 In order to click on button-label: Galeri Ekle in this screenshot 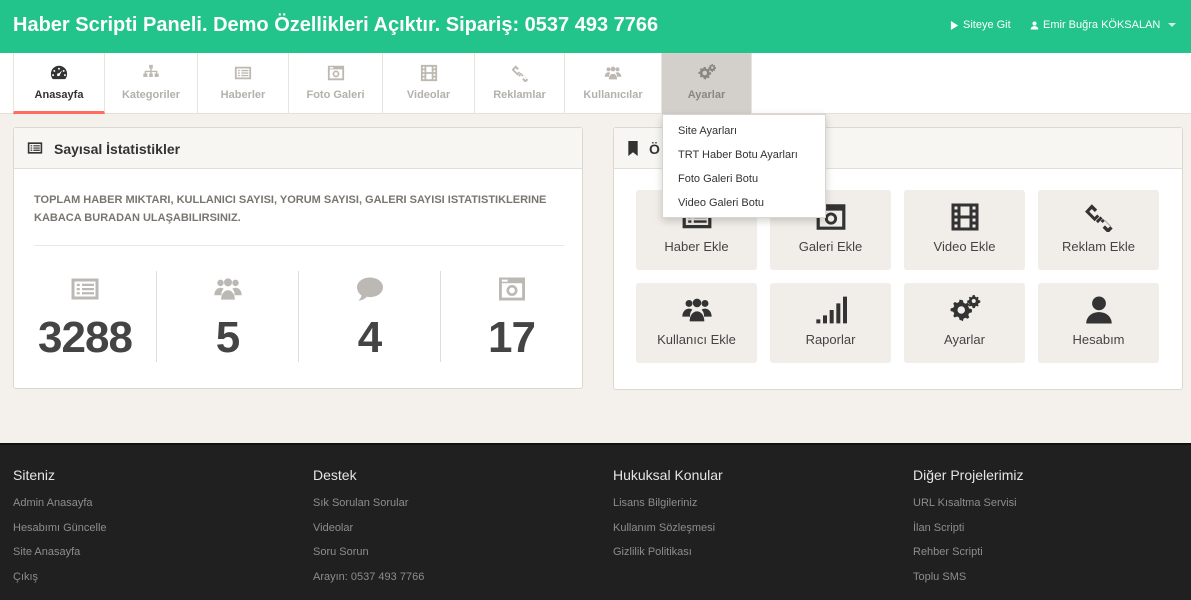, I will do `click(830, 246)`.